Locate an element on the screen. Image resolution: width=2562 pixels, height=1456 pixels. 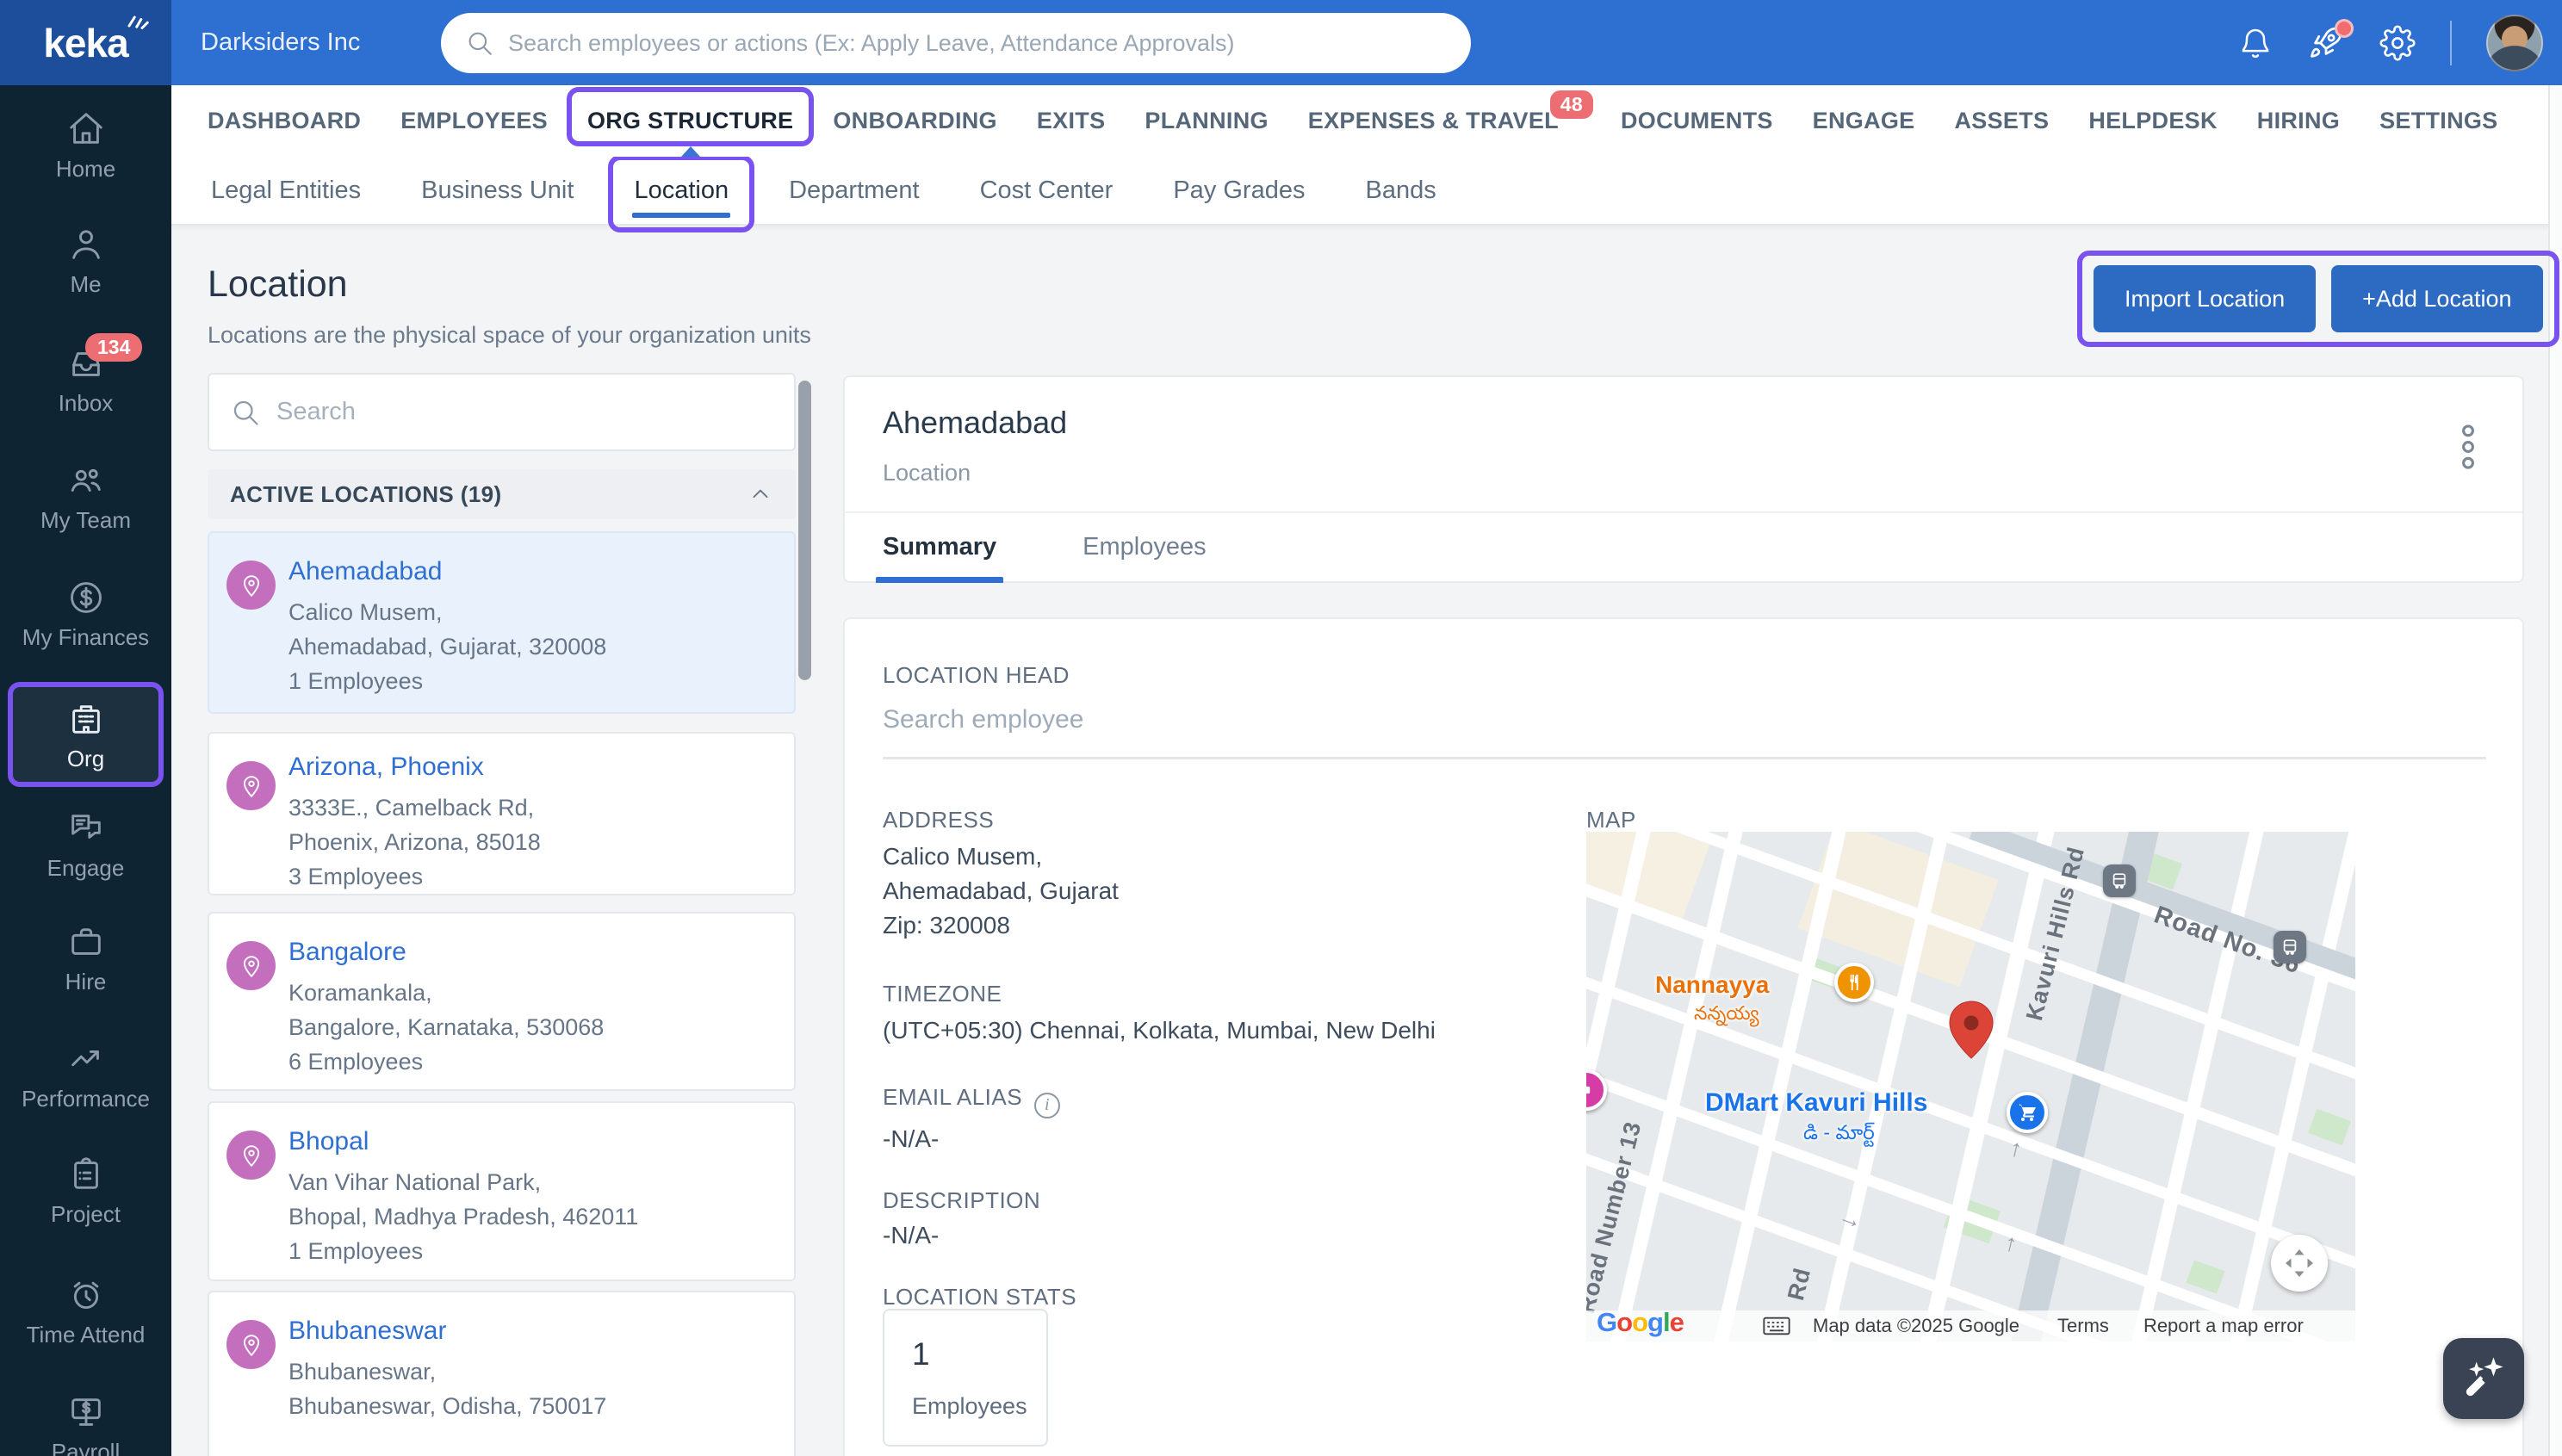
keka-logo: keka is located at coordinates (86, 43).